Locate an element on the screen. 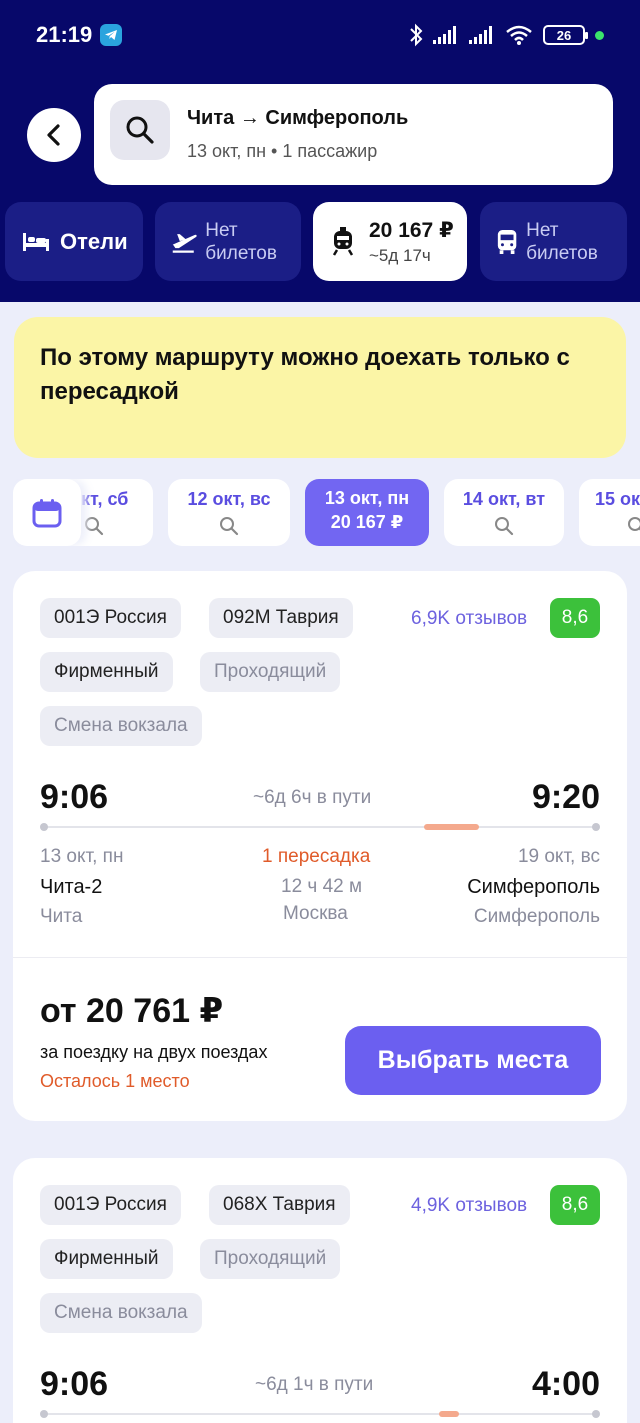 The height and width of the screenshot is (1423, 640). telegram-icon is located at coordinates (111, 35).